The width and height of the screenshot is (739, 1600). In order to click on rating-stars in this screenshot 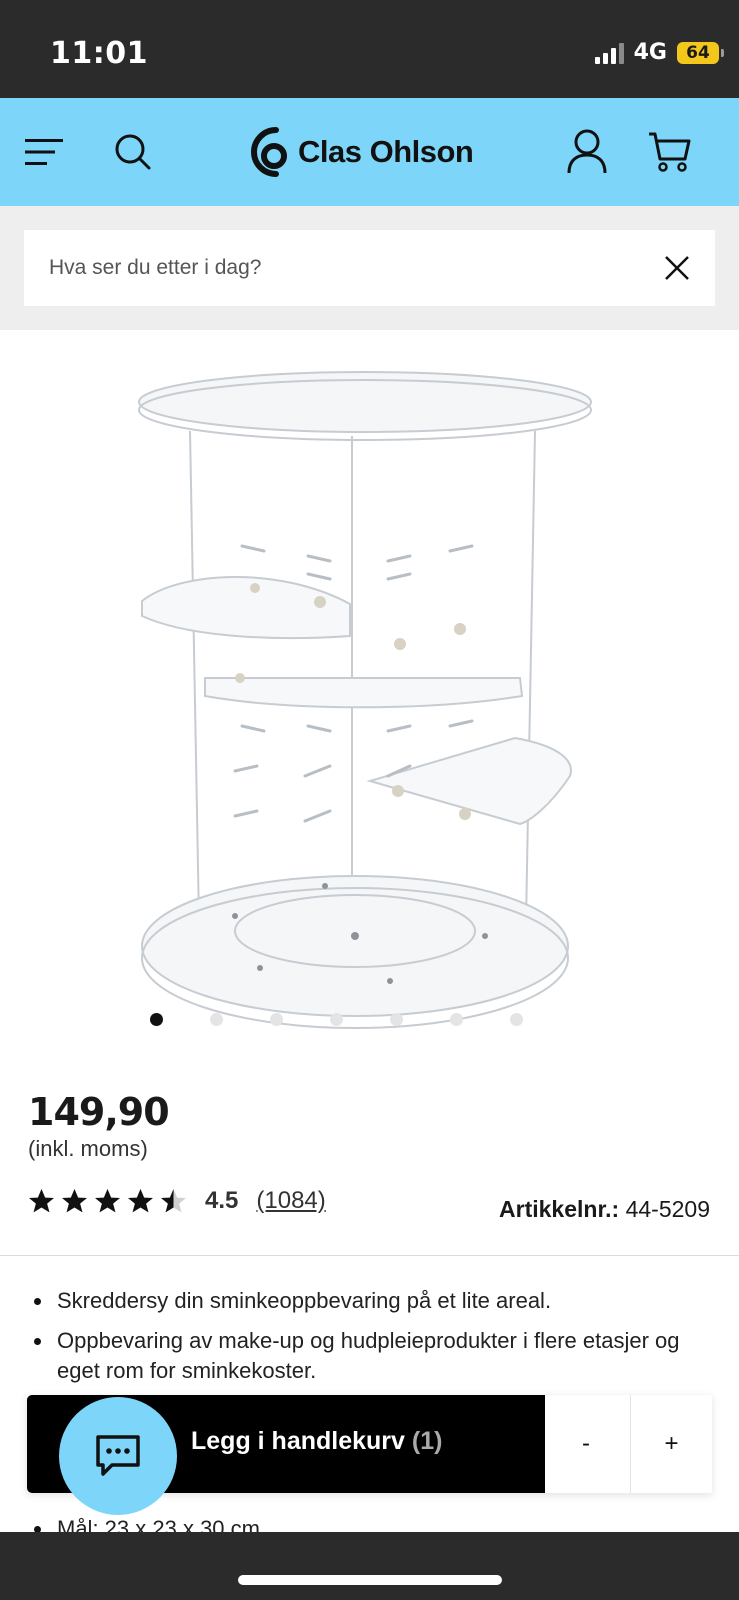, I will do `click(107, 1201)`.